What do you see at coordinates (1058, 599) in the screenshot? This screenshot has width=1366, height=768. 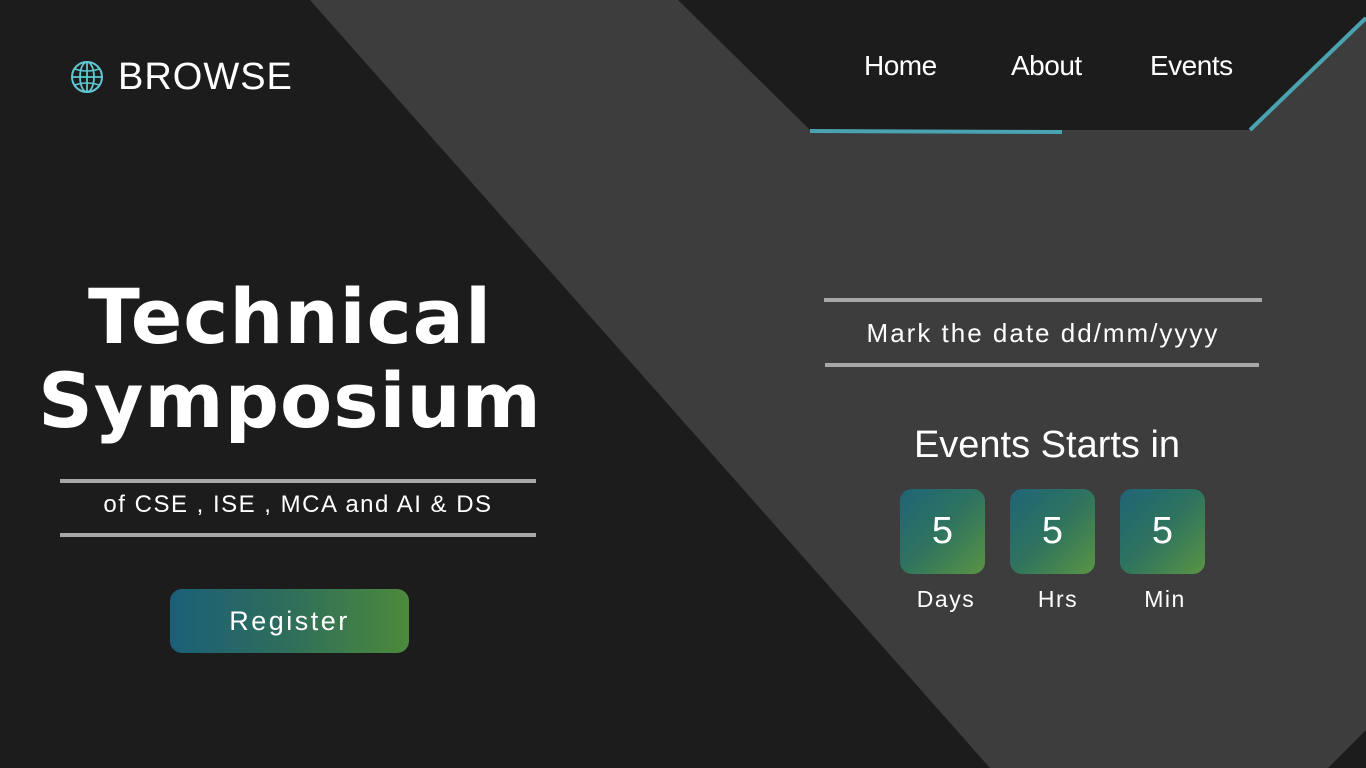 I see `countdown-hours-label: Hrs` at bounding box center [1058, 599].